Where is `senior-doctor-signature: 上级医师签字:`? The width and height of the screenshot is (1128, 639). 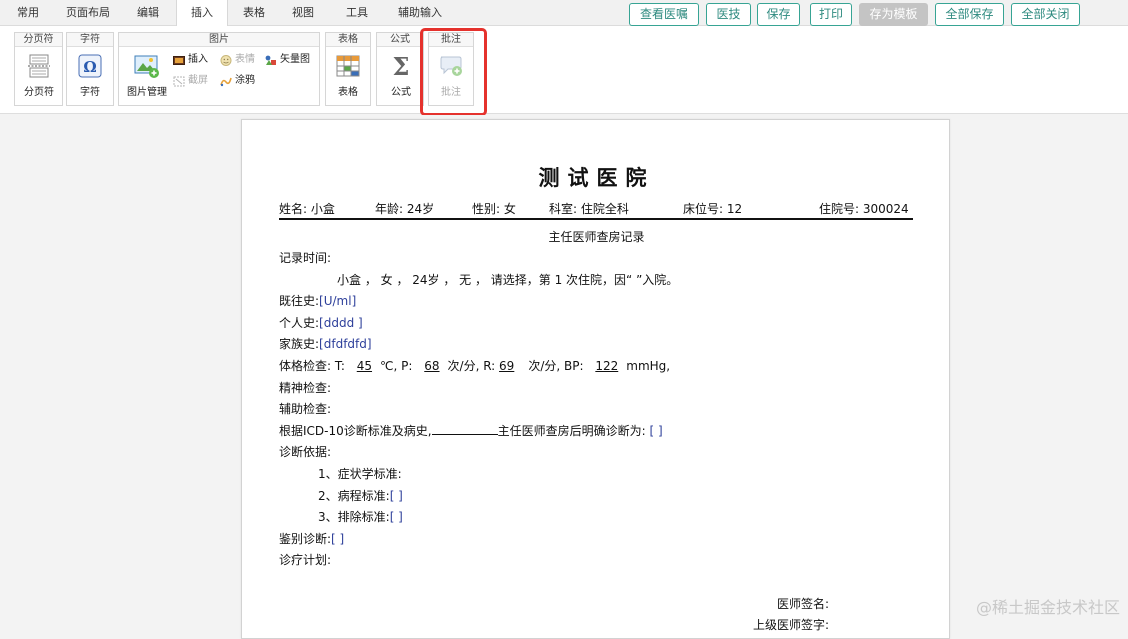 senior-doctor-signature: 上级医师签字: is located at coordinates (791, 625).